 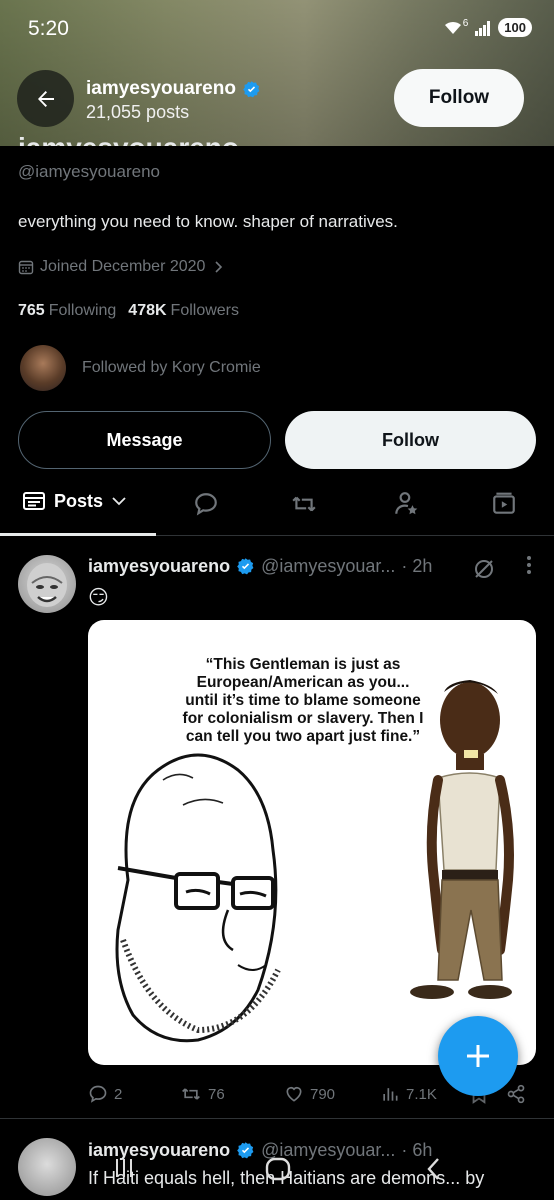 What do you see at coordinates (134, 1094) in the screenshot?
I see `reply-button: 2` at bounding box center [134, 1094].